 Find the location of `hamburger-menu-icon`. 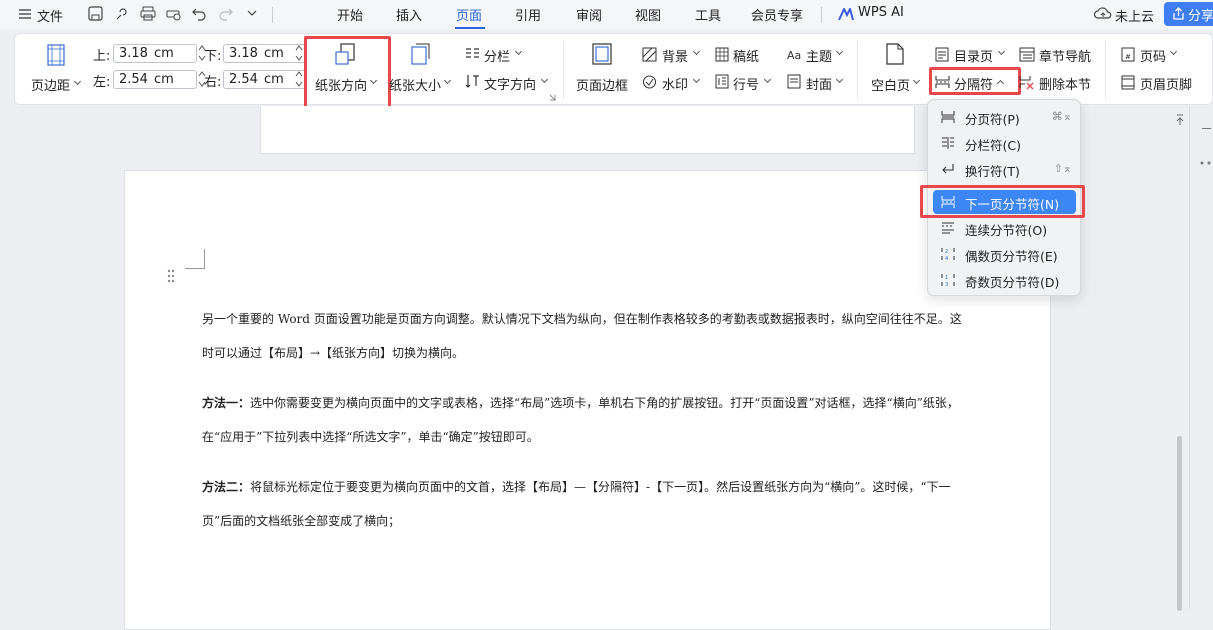

hamburger-menu-icon is located at coordinates (25, 14).